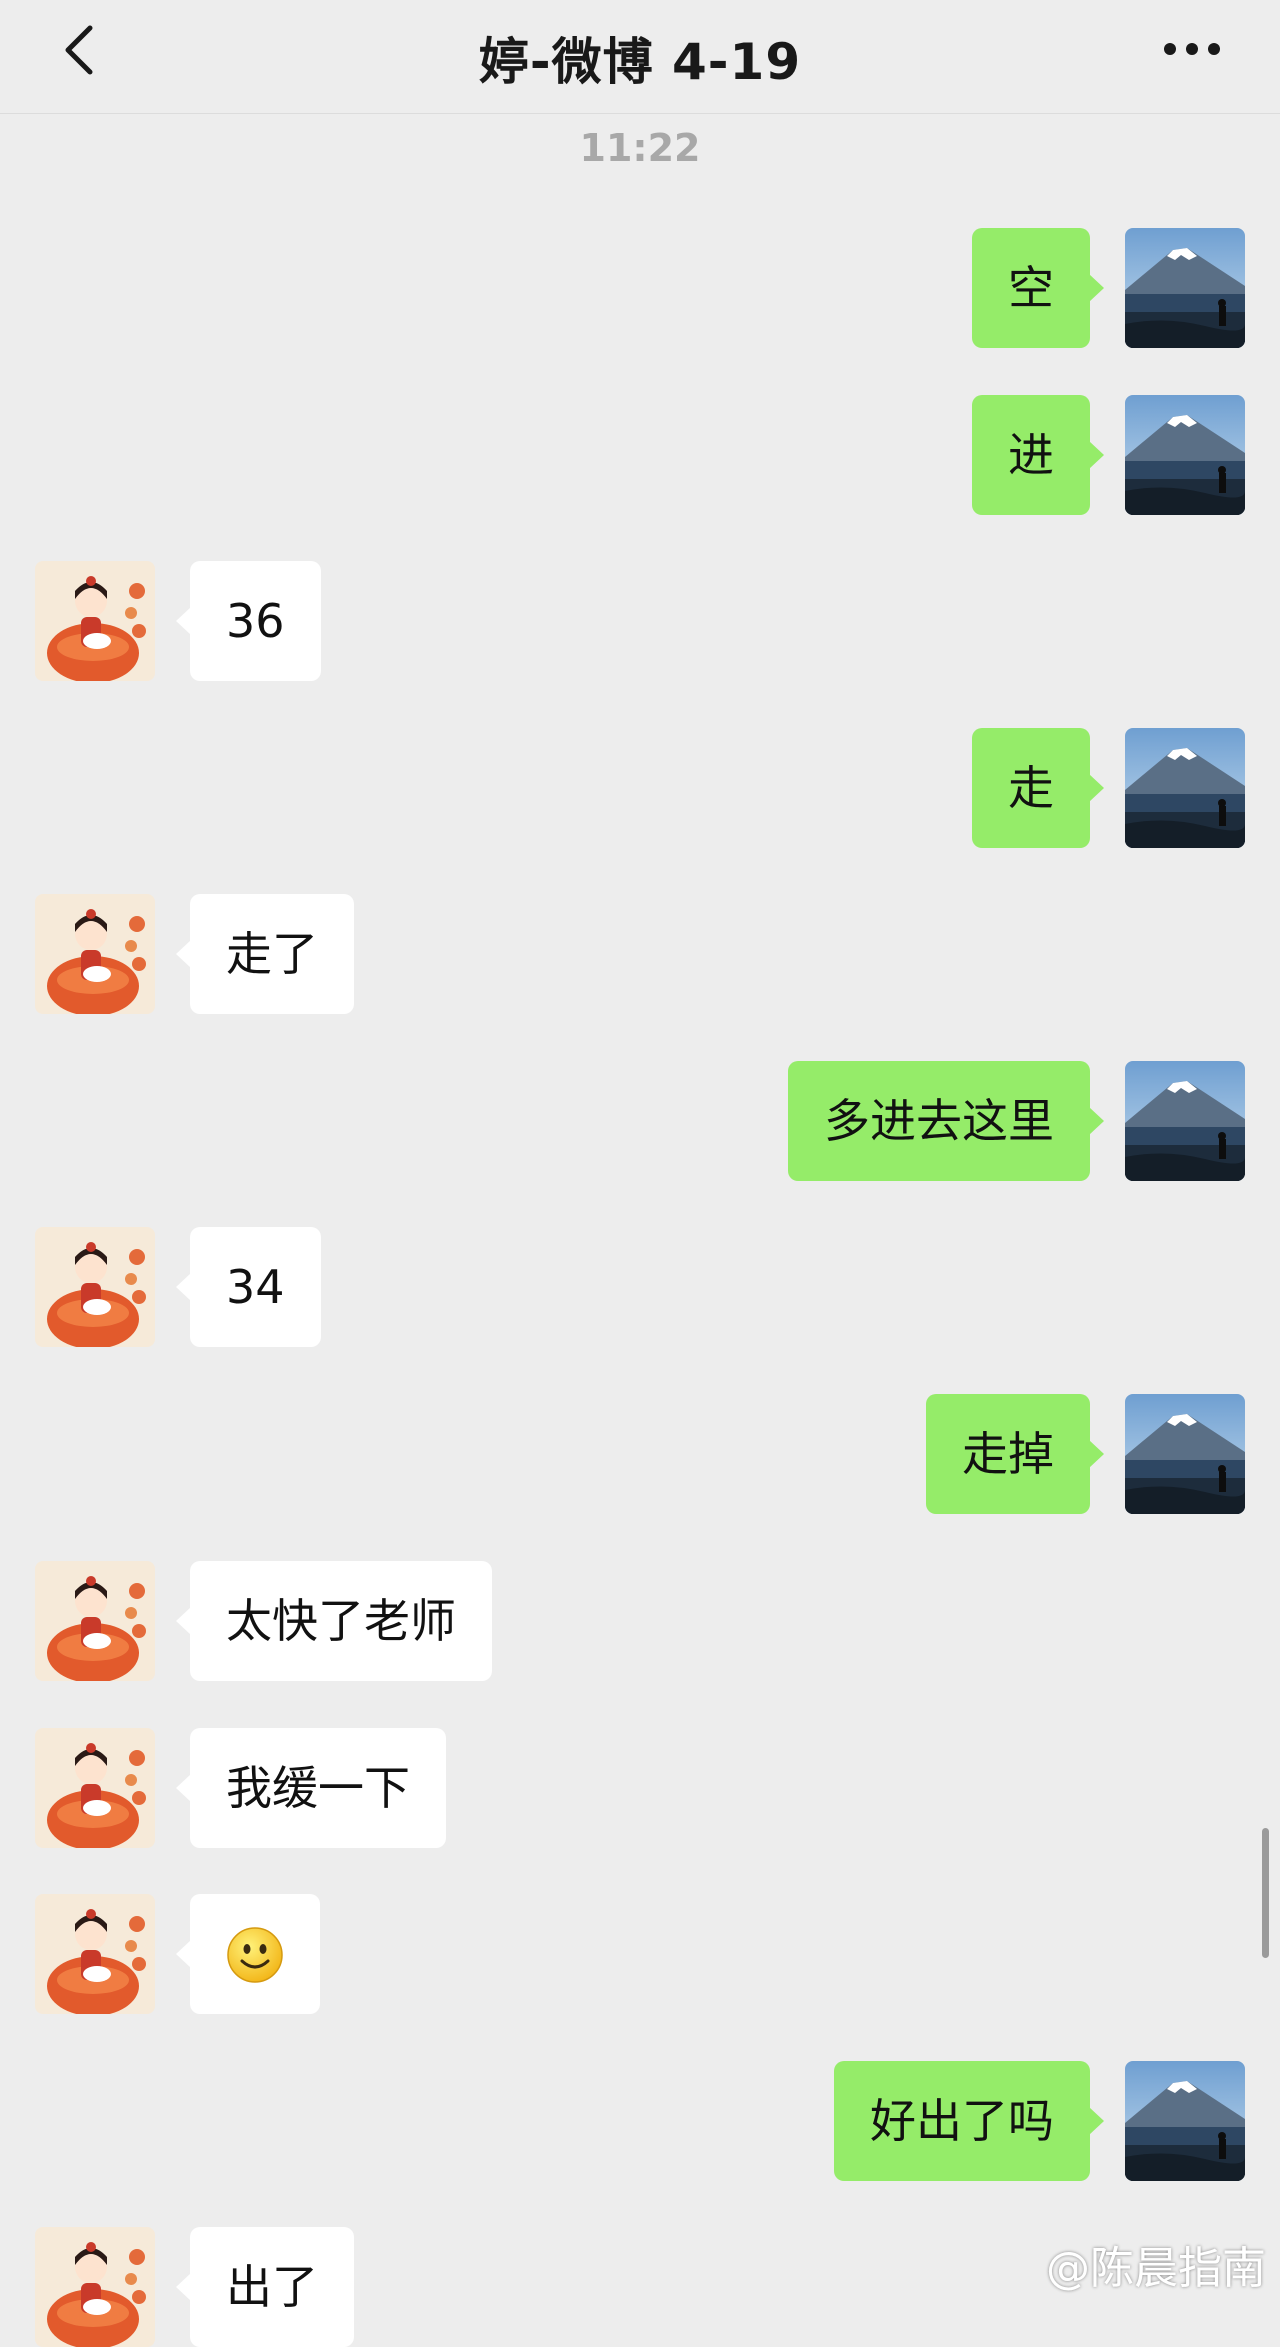 The height and width of the screenshot is (2347, 1280). What do you see at coordinates (640, 2121) in the screenshot?
I see `message-row-outgoing: 好出了吗` at bounding box center [640, 2121].